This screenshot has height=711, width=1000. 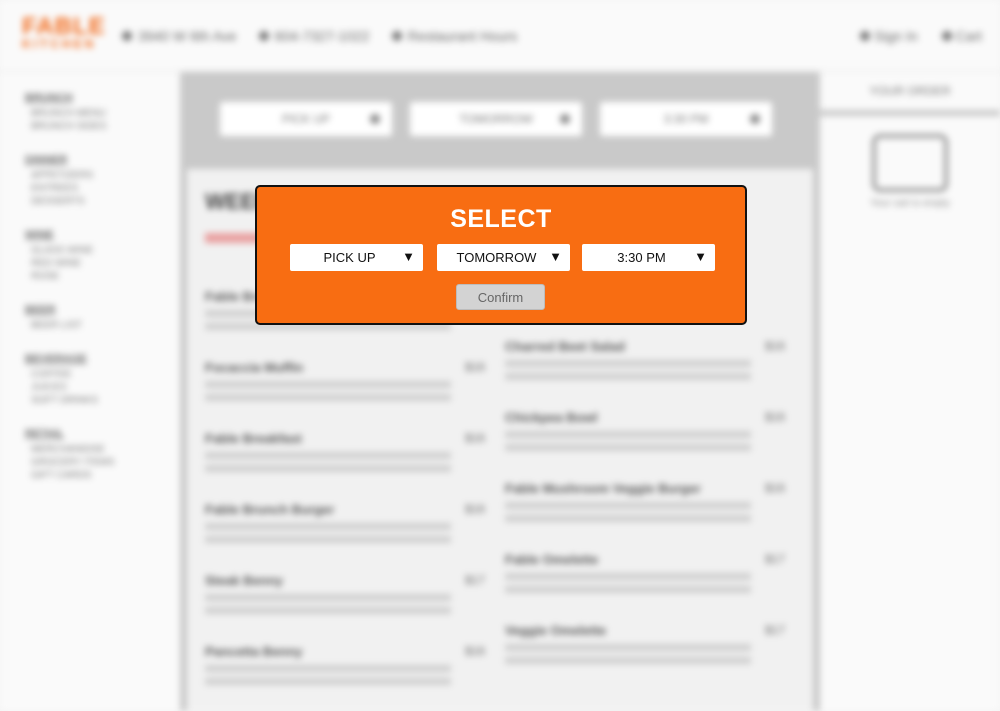 What do you see at coordinates (349, 257) in the screenshot?
I see `order-mode-value: PICK UP` at bounding box center [349, 257].